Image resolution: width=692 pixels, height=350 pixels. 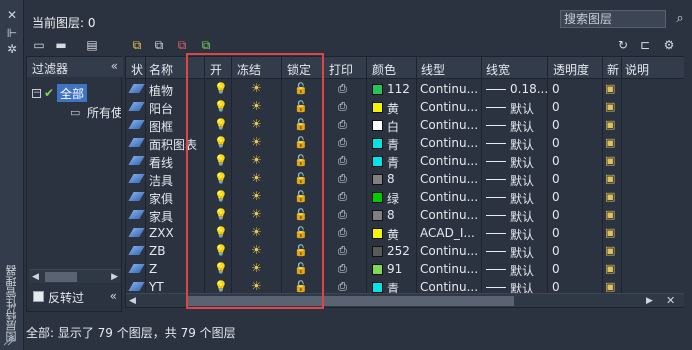 What do you see at coordinates (393, 126) in the screenshot?
I see `layer-color-name: 白` at bounding box center [393, 126].